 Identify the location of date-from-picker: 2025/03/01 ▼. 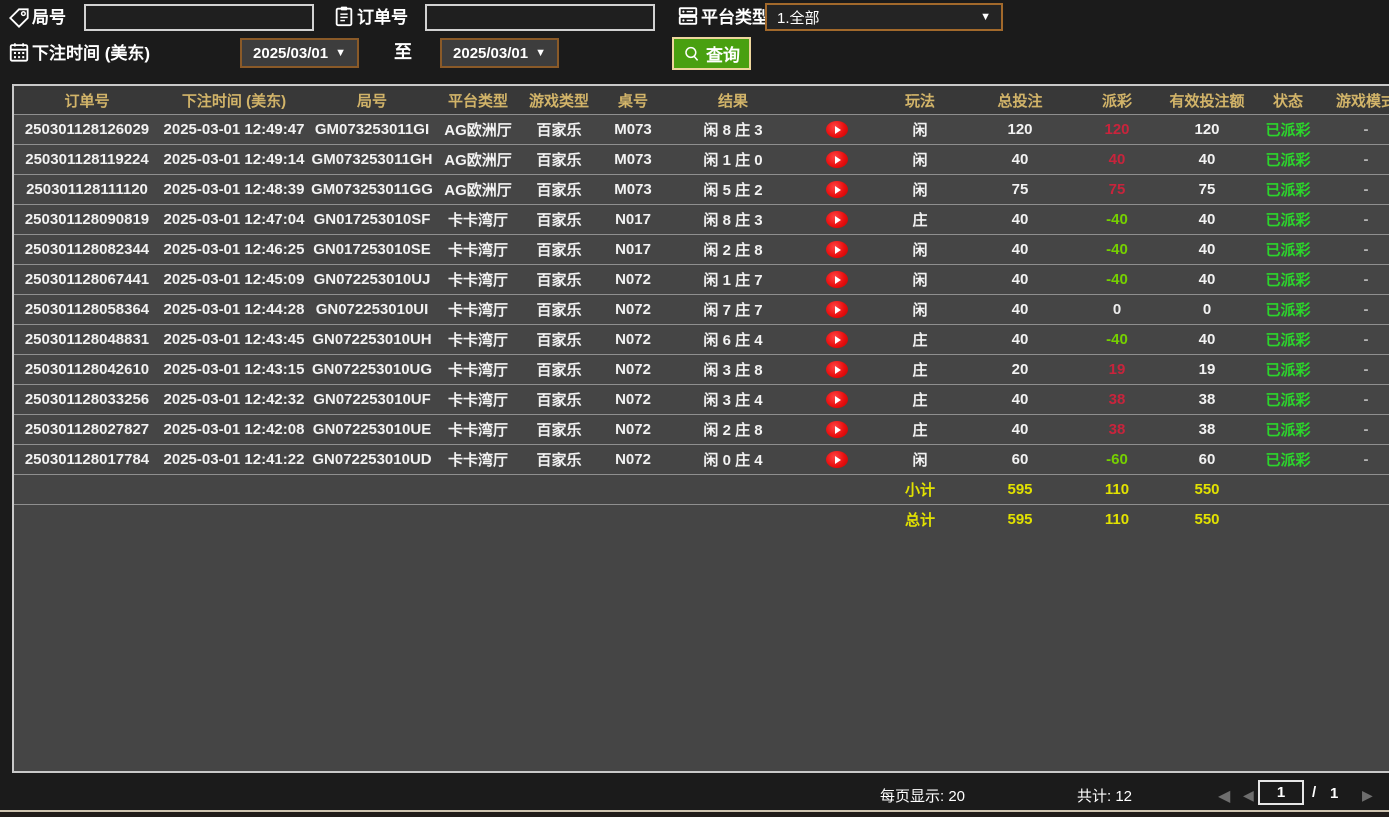
(299, 53).